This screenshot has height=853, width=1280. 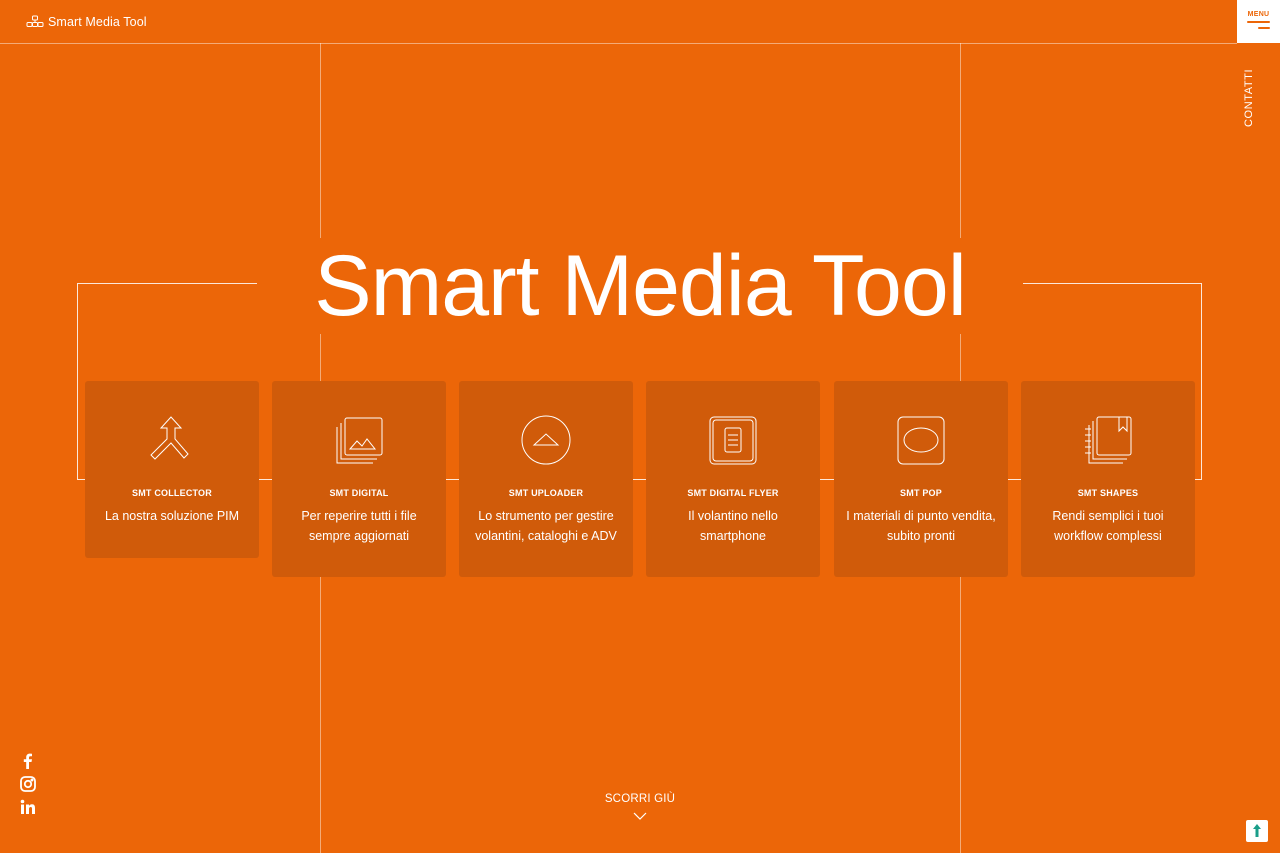 I want to click on scroll-down-button: SCORRI GIÙ, so click(x=640, y=807).